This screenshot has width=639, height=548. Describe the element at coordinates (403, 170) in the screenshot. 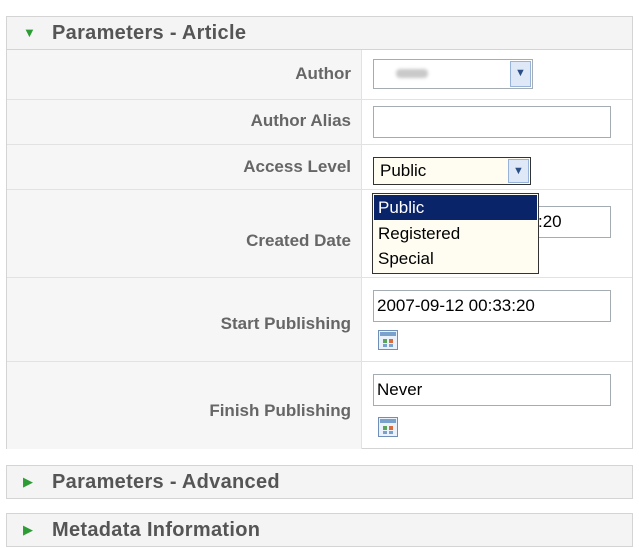

I see `access-level-selected-value: Public` at that location.